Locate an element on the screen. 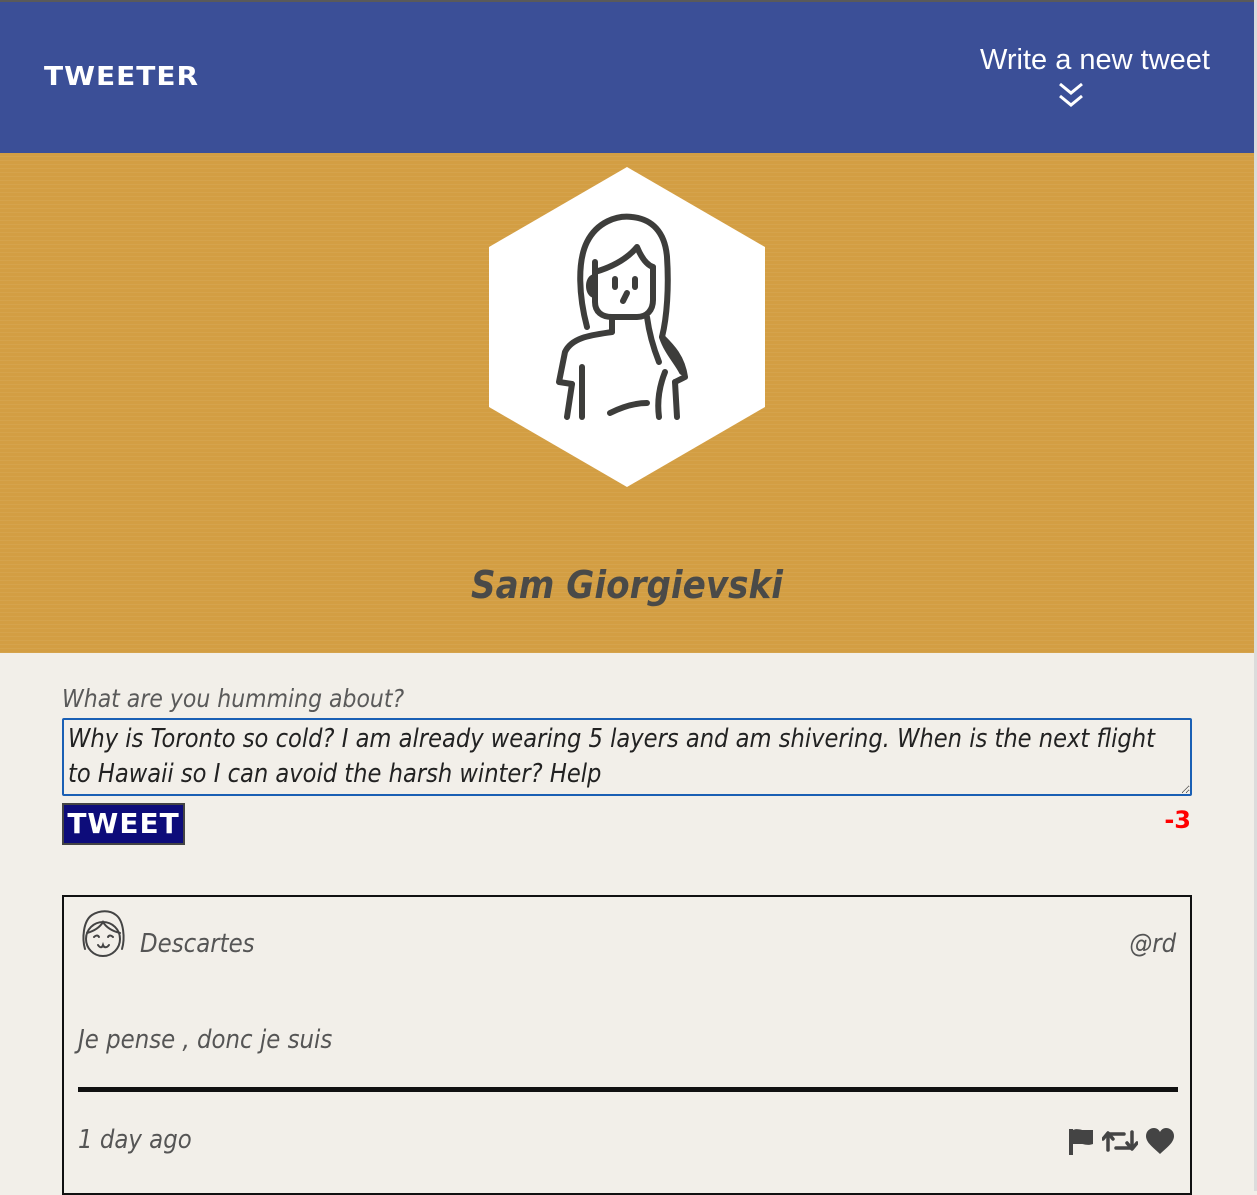  double-chevron-down-icon is located at coordinates (1071, 96).